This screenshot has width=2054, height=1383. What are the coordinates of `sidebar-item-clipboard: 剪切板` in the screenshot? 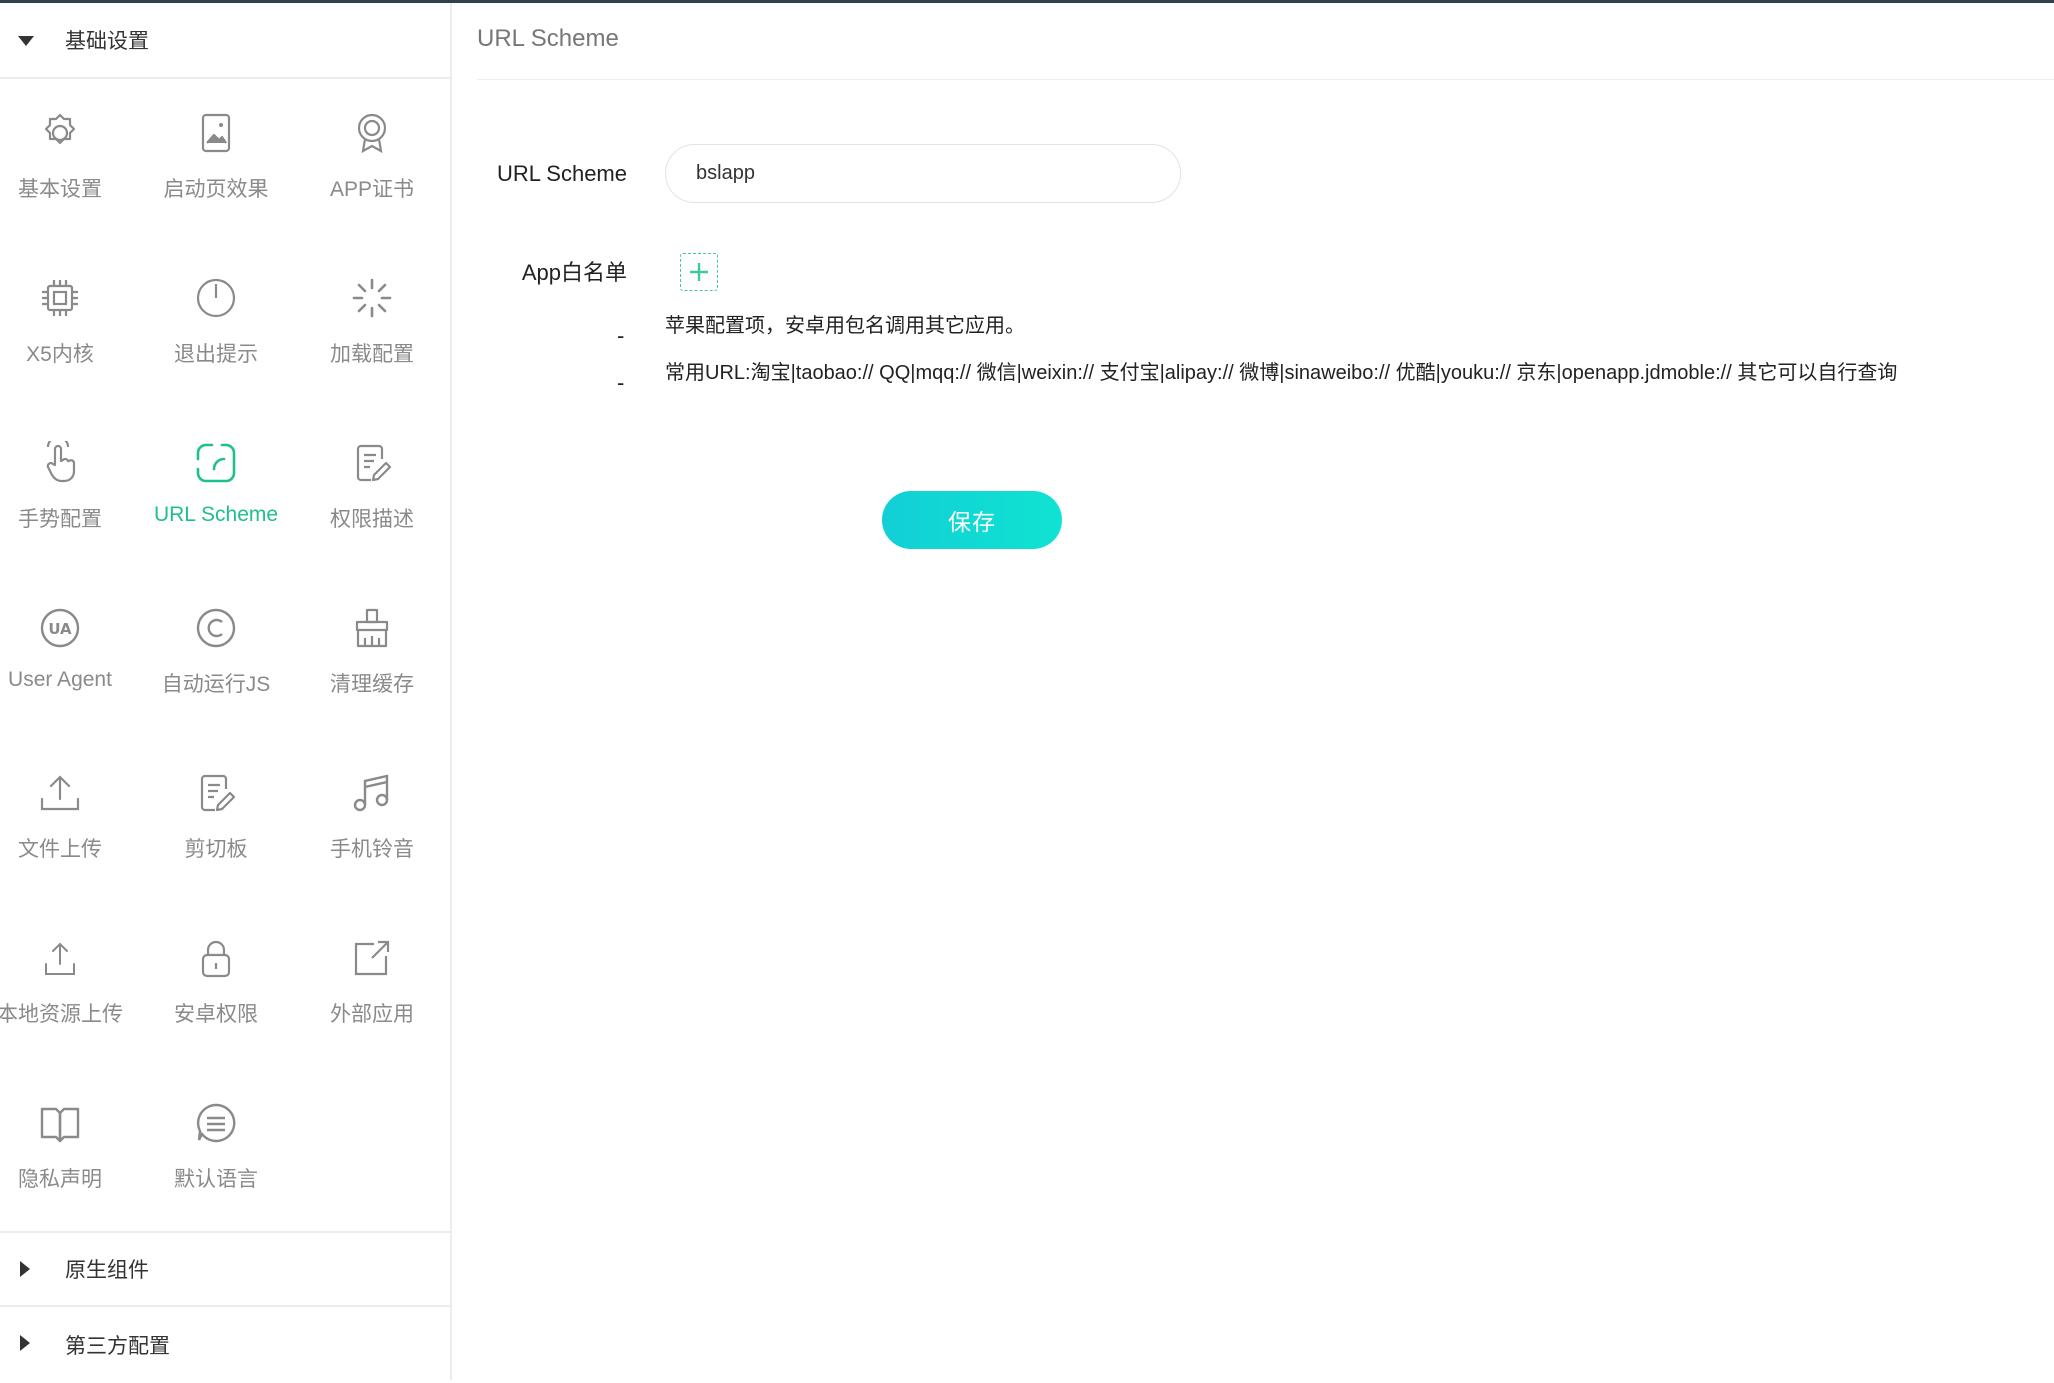 It's located at (216, 823).